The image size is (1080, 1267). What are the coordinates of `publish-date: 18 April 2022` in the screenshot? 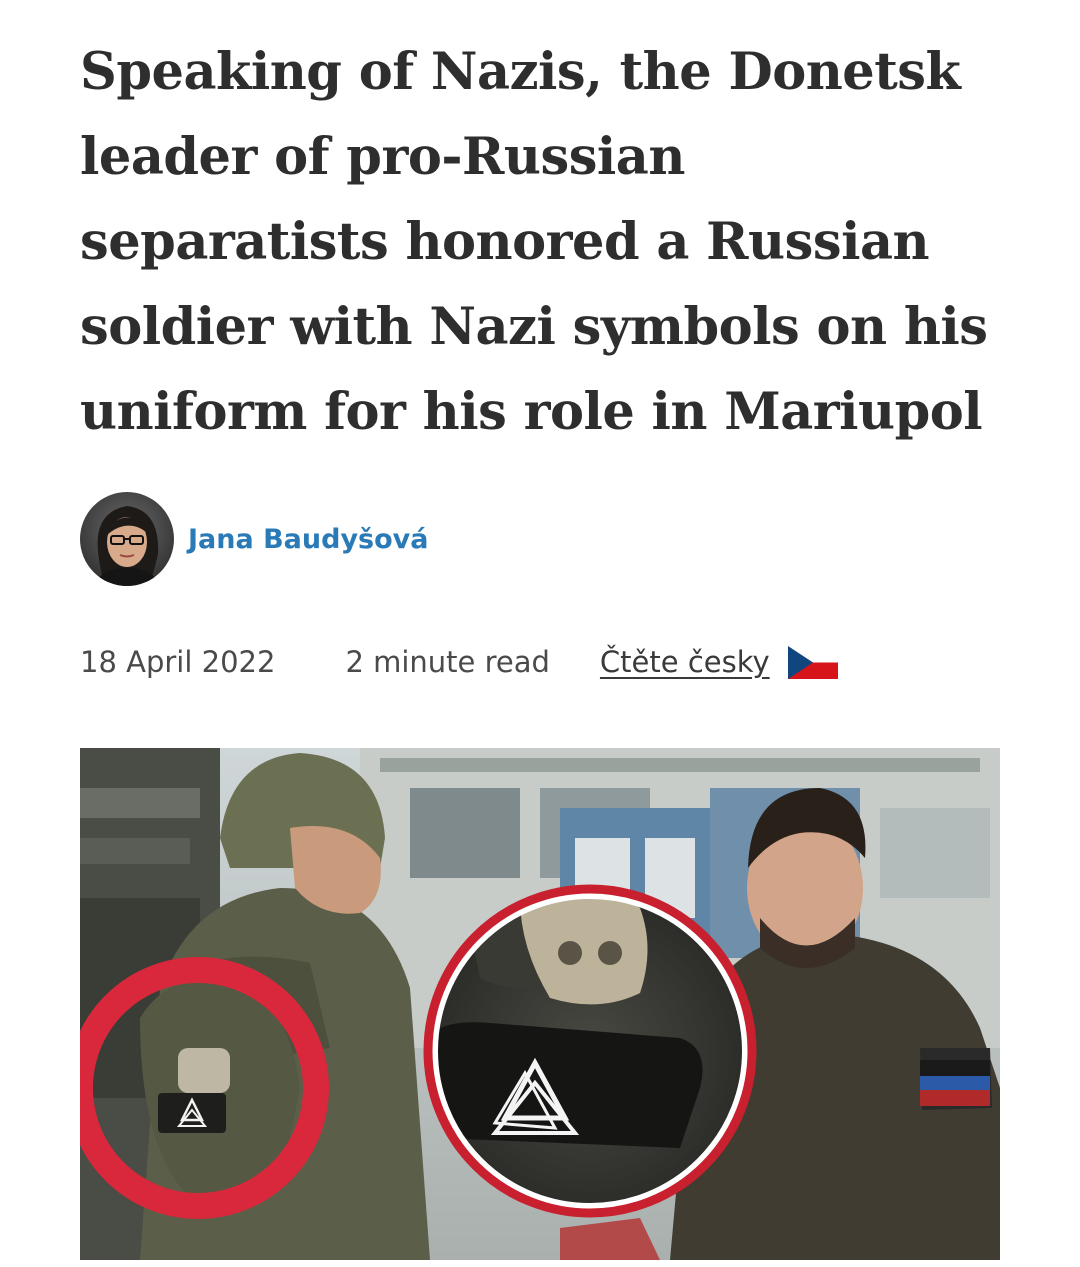 It's located at (178, 662).